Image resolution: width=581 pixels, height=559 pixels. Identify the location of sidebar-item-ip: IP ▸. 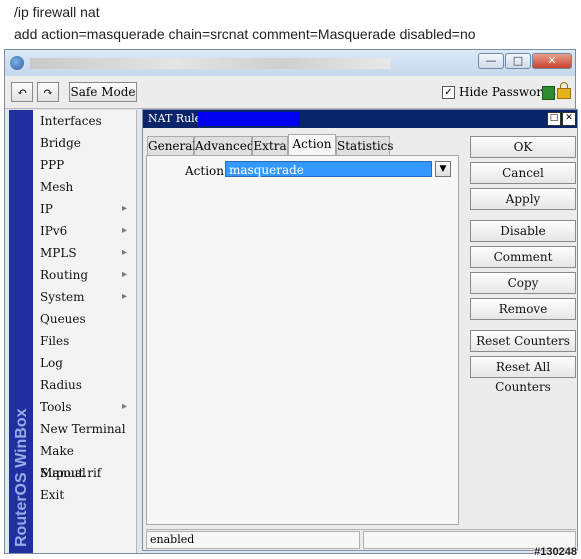
(85, 209).